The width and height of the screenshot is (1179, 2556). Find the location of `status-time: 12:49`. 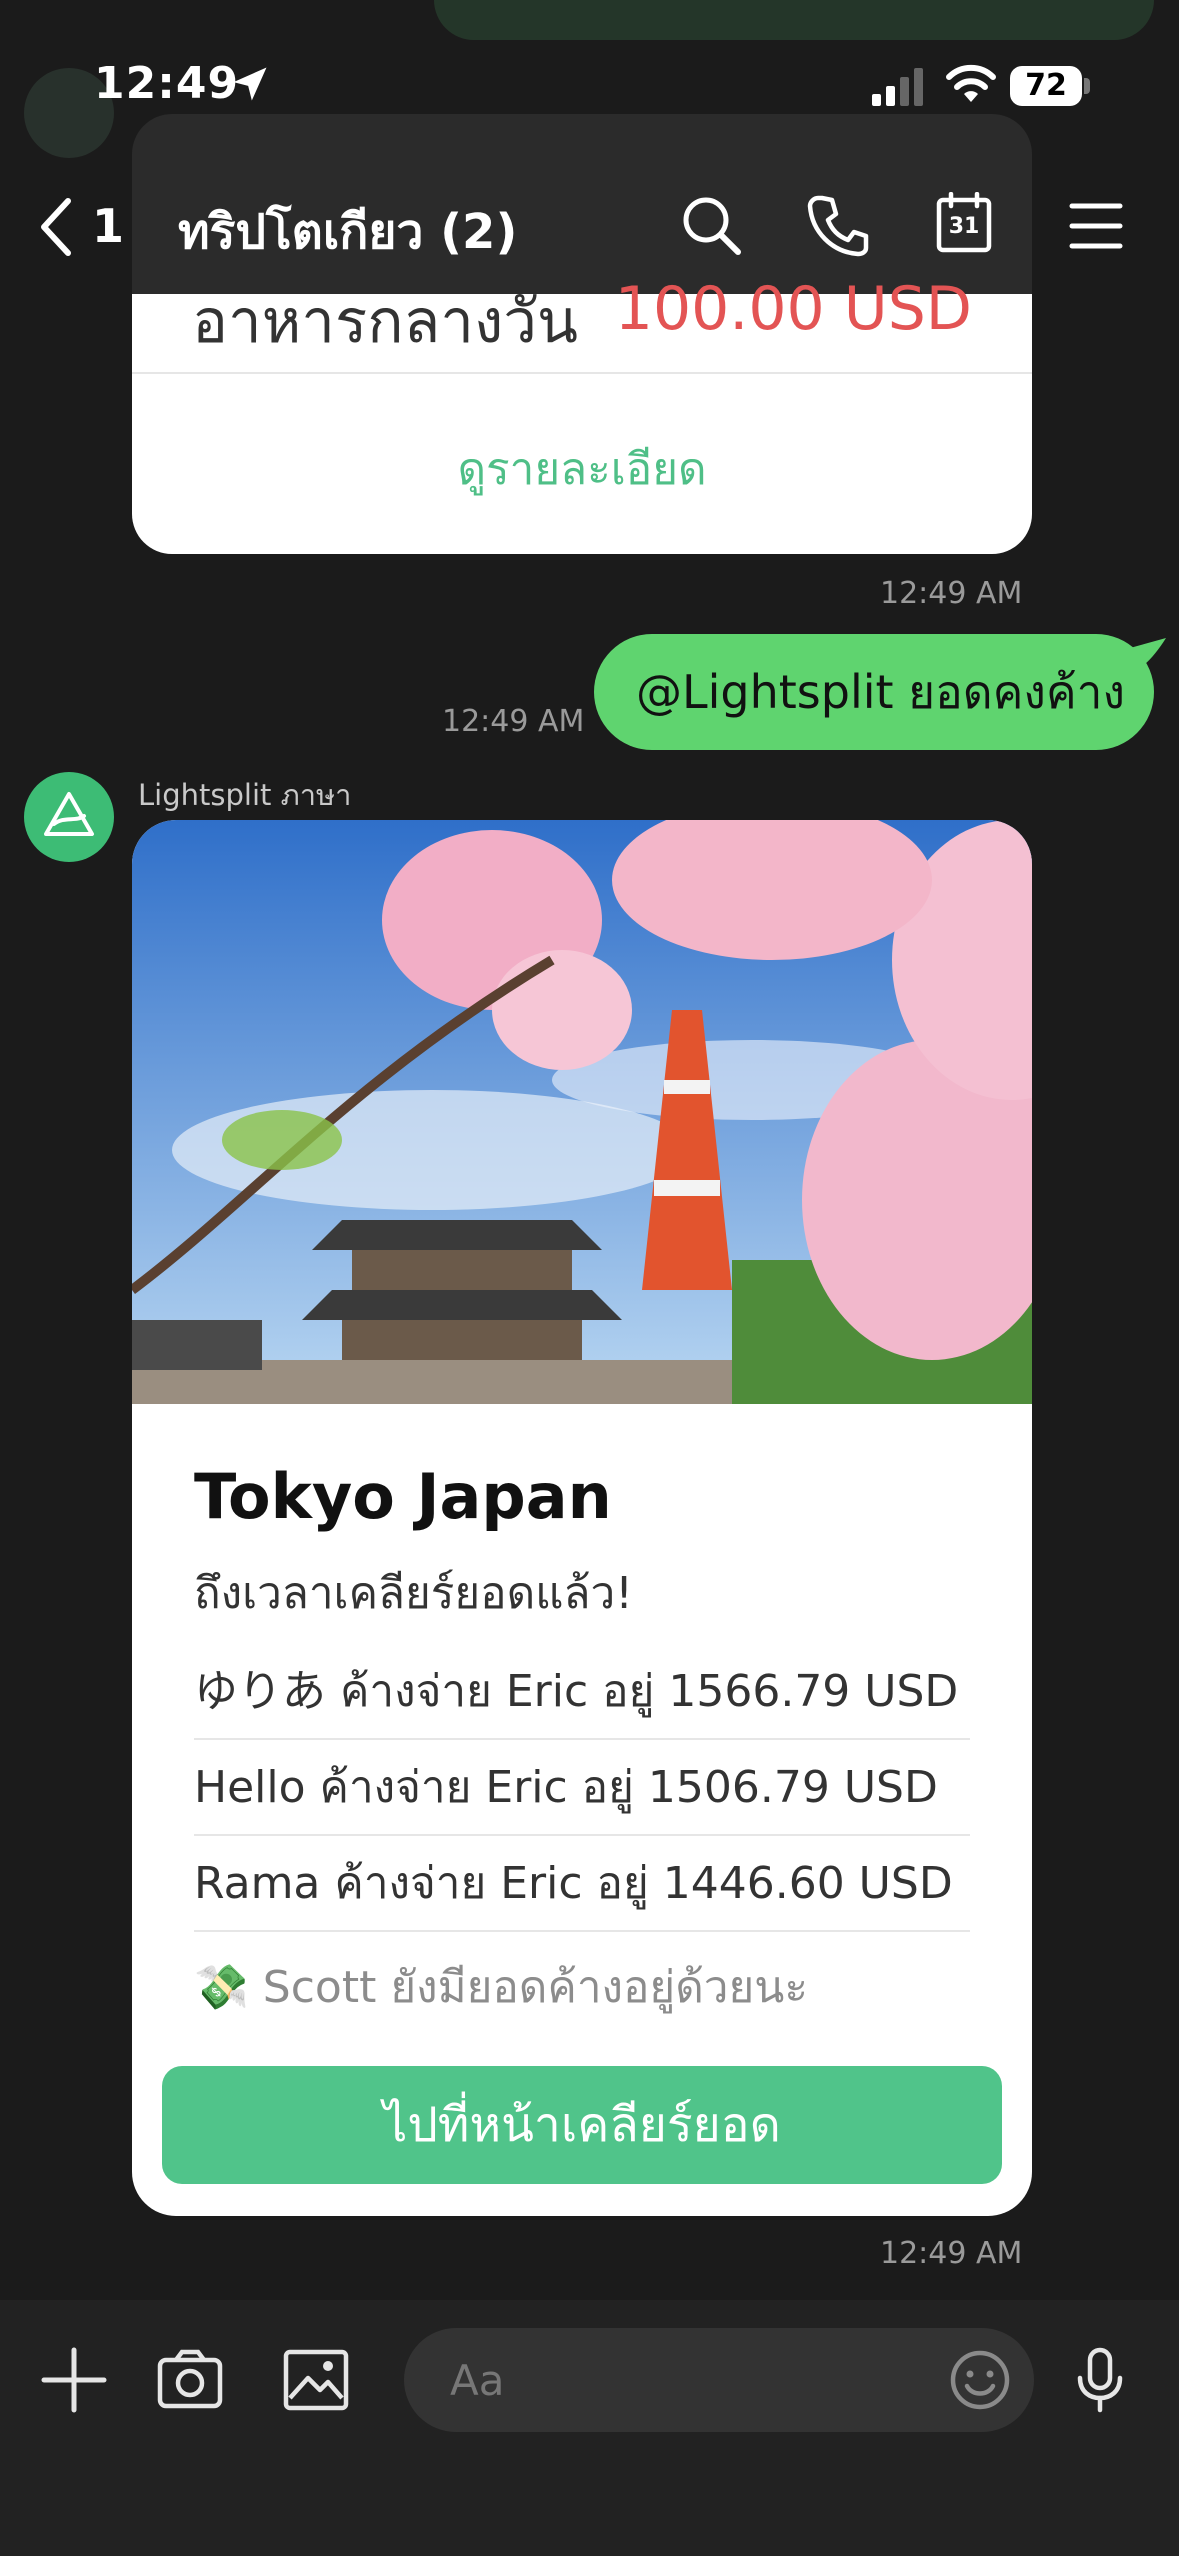

status-time: 12:49 is located at coordinates (167, 83).